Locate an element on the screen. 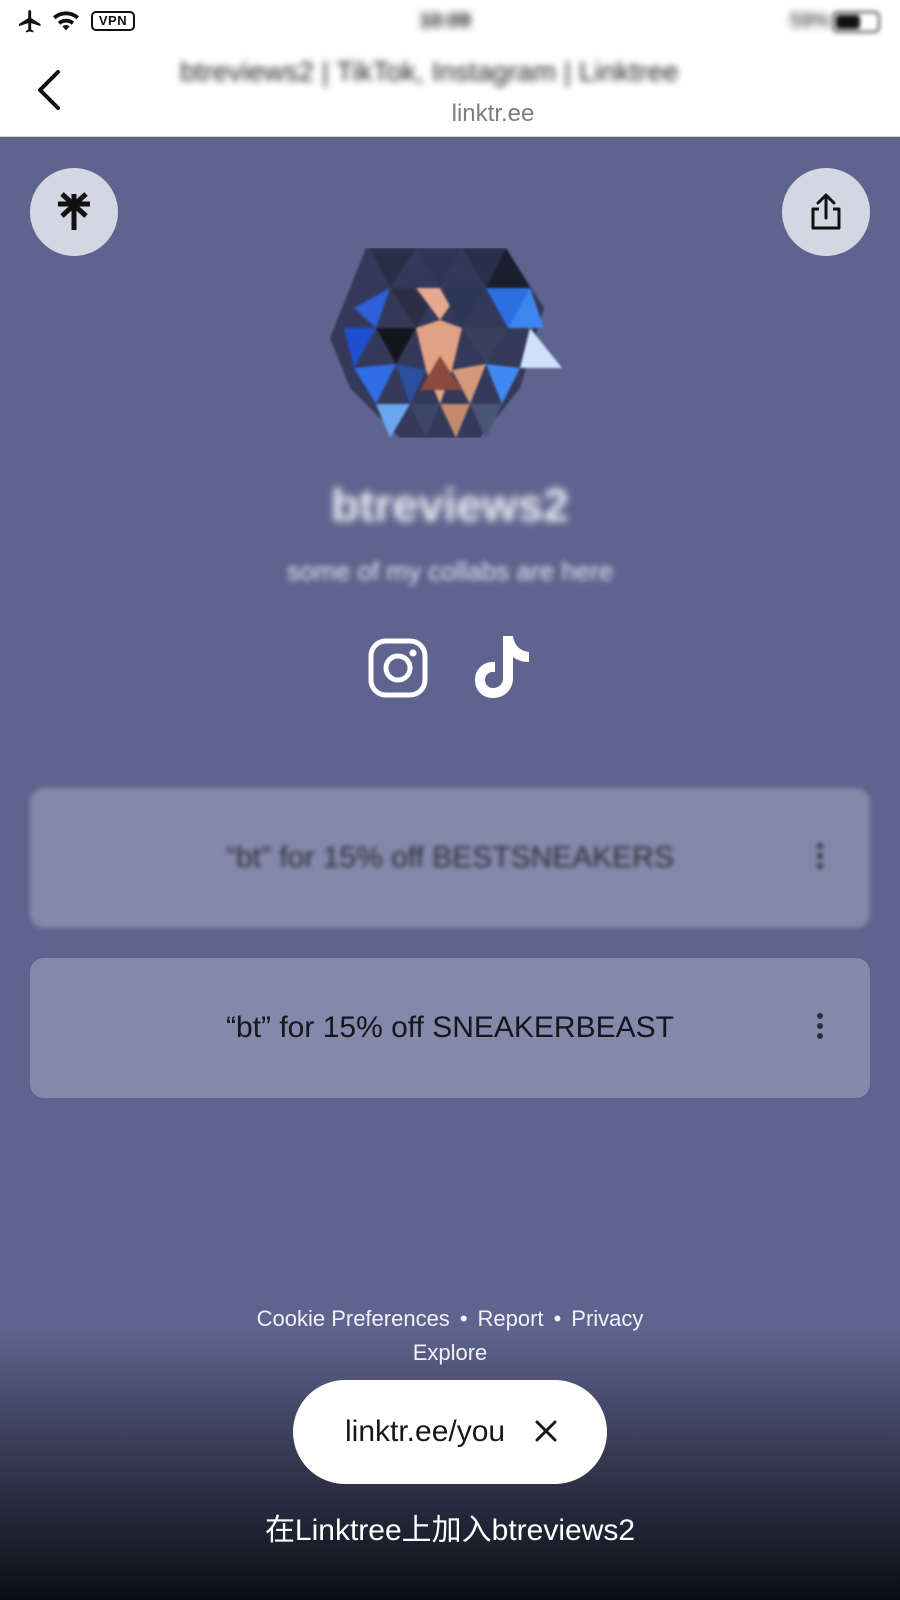  link-card-bestsneakers: “bt” for 15% off BESTSNEAKERS is located at coordinates (450, 858).